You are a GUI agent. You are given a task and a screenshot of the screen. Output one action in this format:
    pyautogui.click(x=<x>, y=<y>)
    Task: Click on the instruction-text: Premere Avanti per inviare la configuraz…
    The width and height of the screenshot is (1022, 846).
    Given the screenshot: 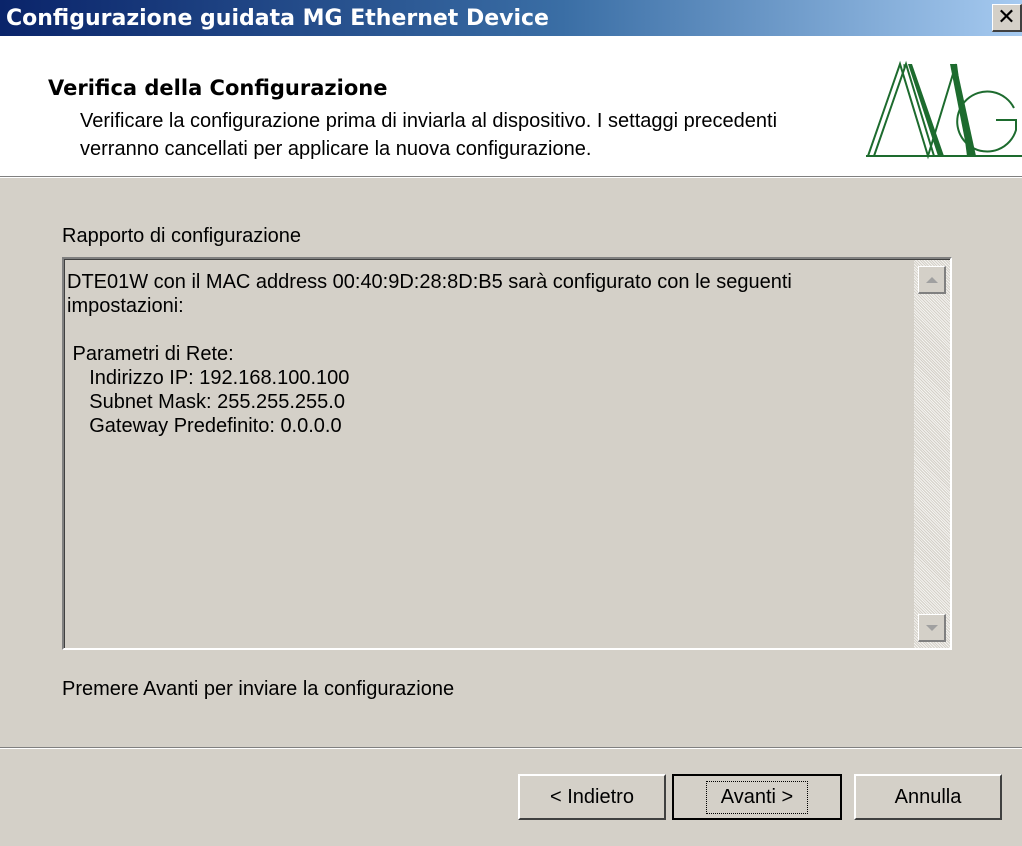 What is the action you would take?
    pyautogui.click(x=258, y=689)
    